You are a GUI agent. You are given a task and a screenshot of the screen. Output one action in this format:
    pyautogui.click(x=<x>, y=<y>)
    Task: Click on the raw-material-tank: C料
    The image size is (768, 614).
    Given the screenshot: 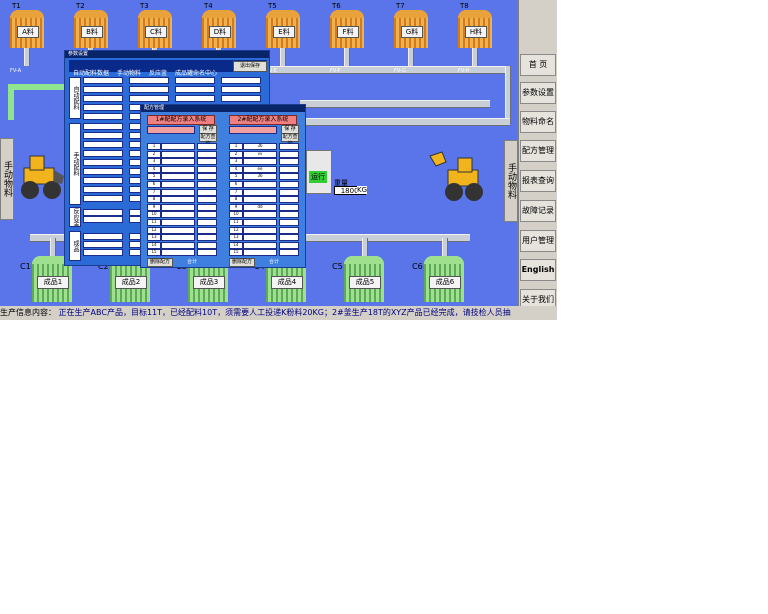 What is the action you would take?
    pyautogui.click(x=155, y=29)
    